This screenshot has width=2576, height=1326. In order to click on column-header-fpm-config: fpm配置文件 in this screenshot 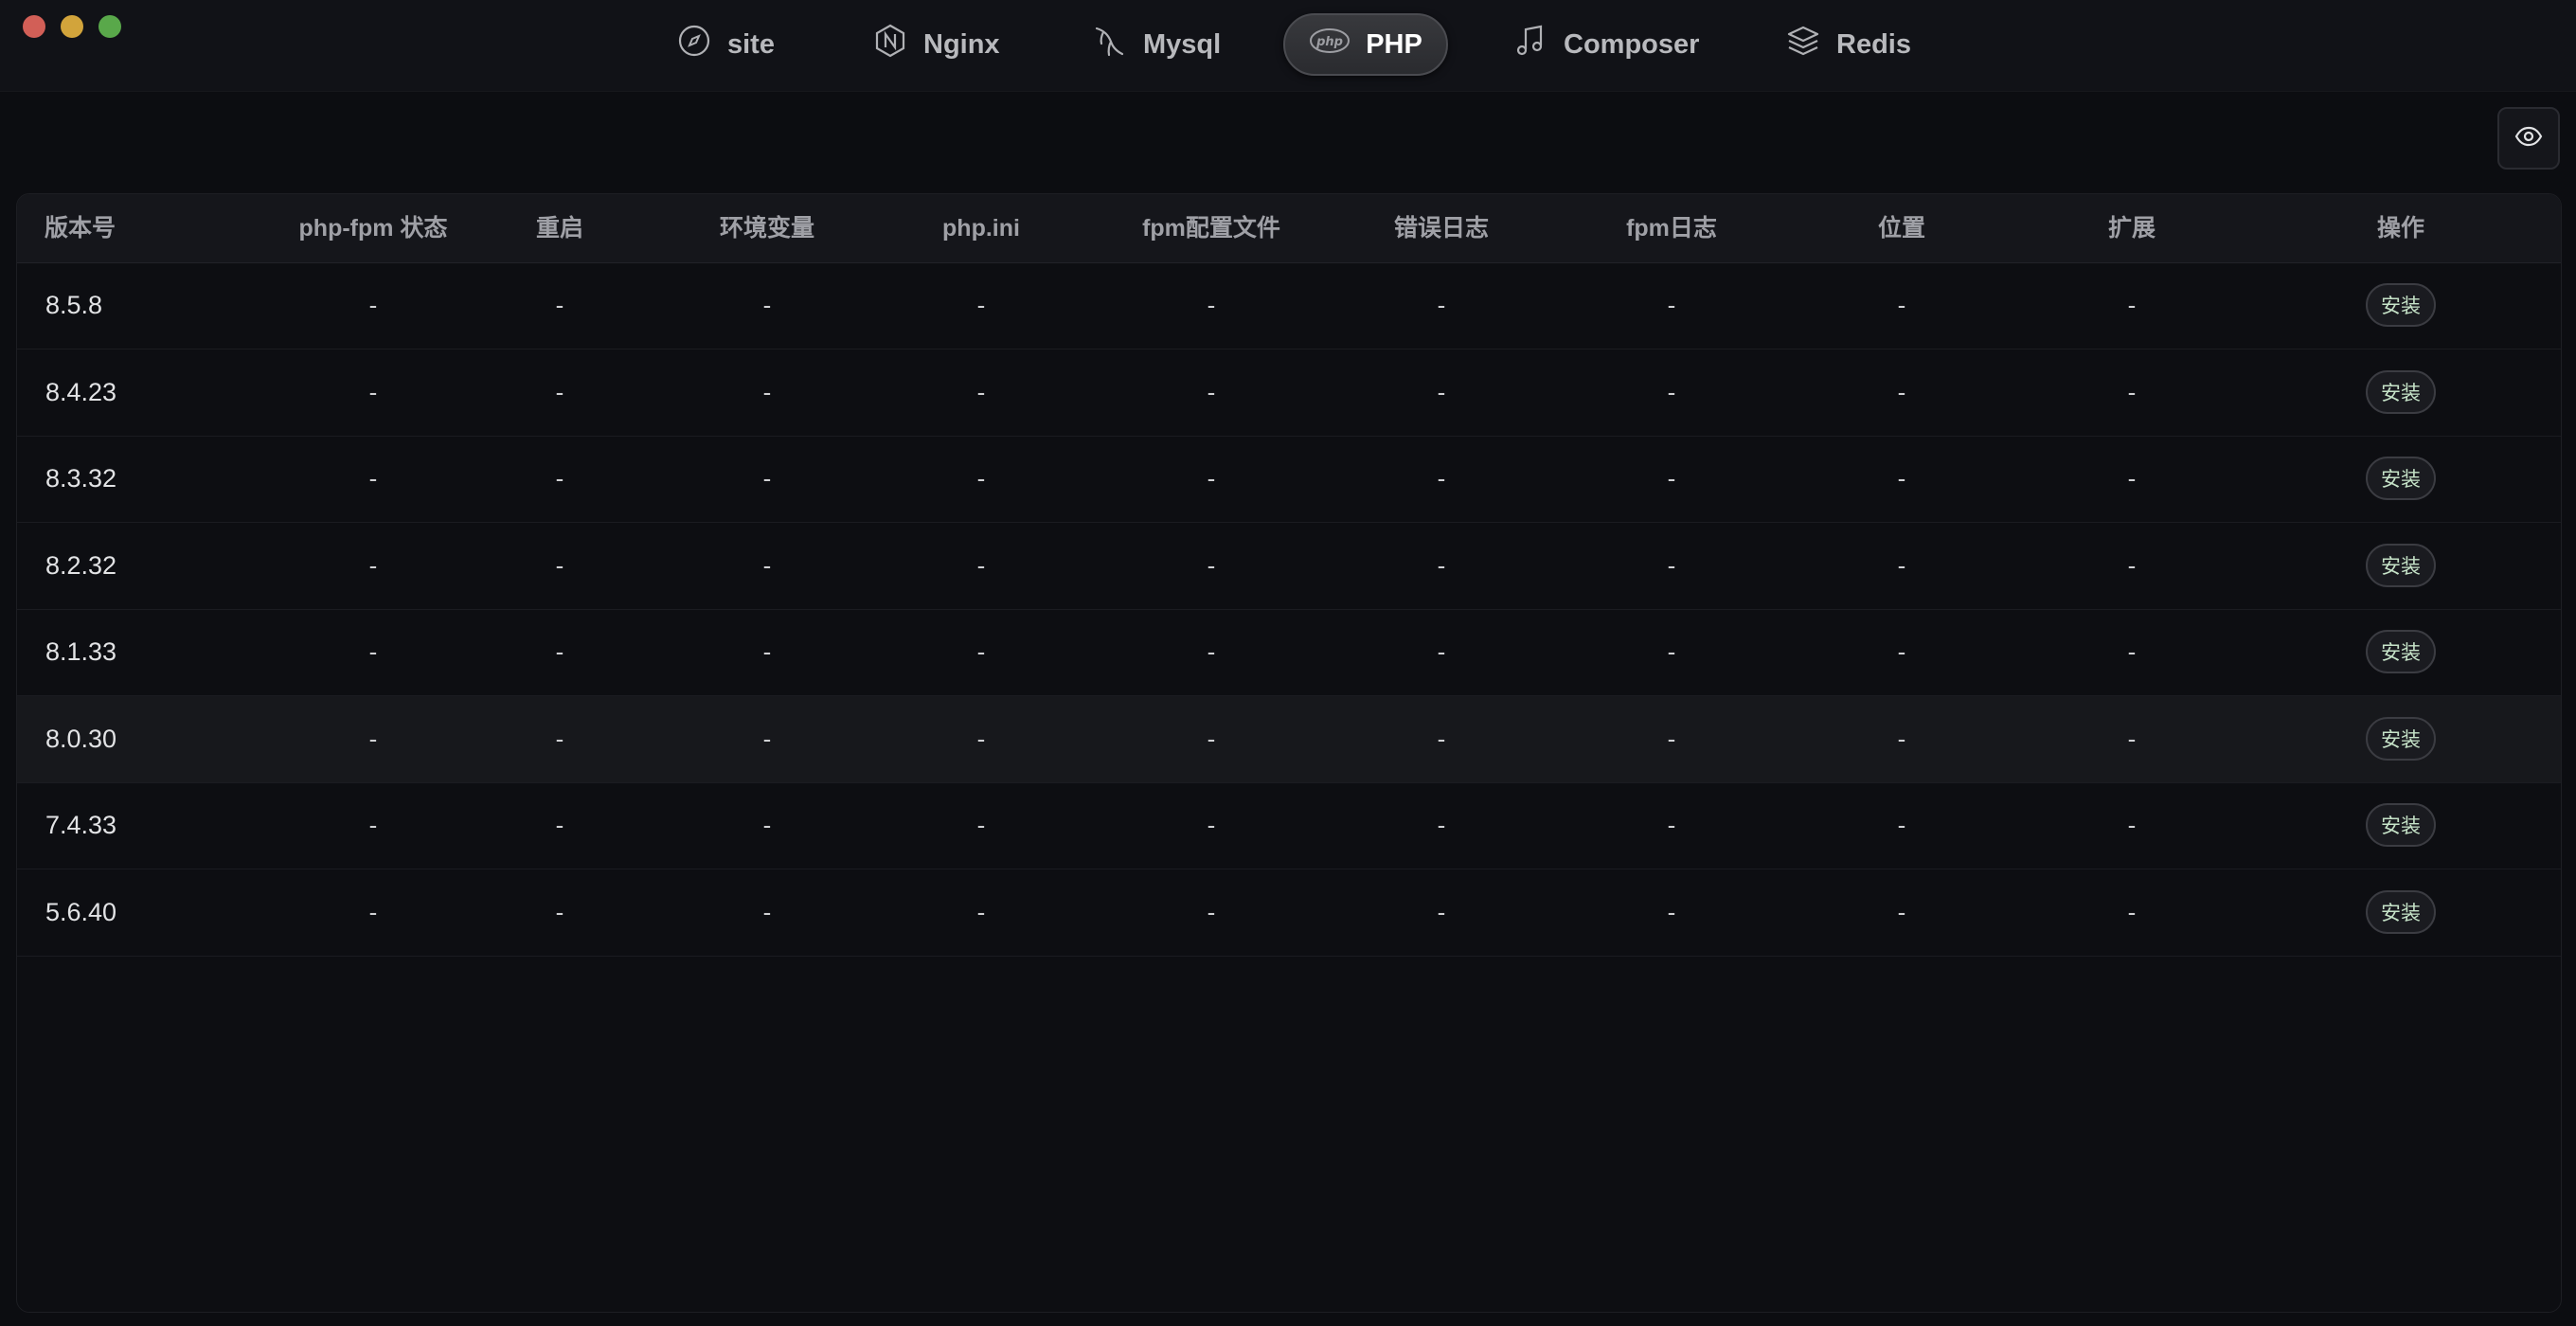, I will do `click(1211, 228)`.